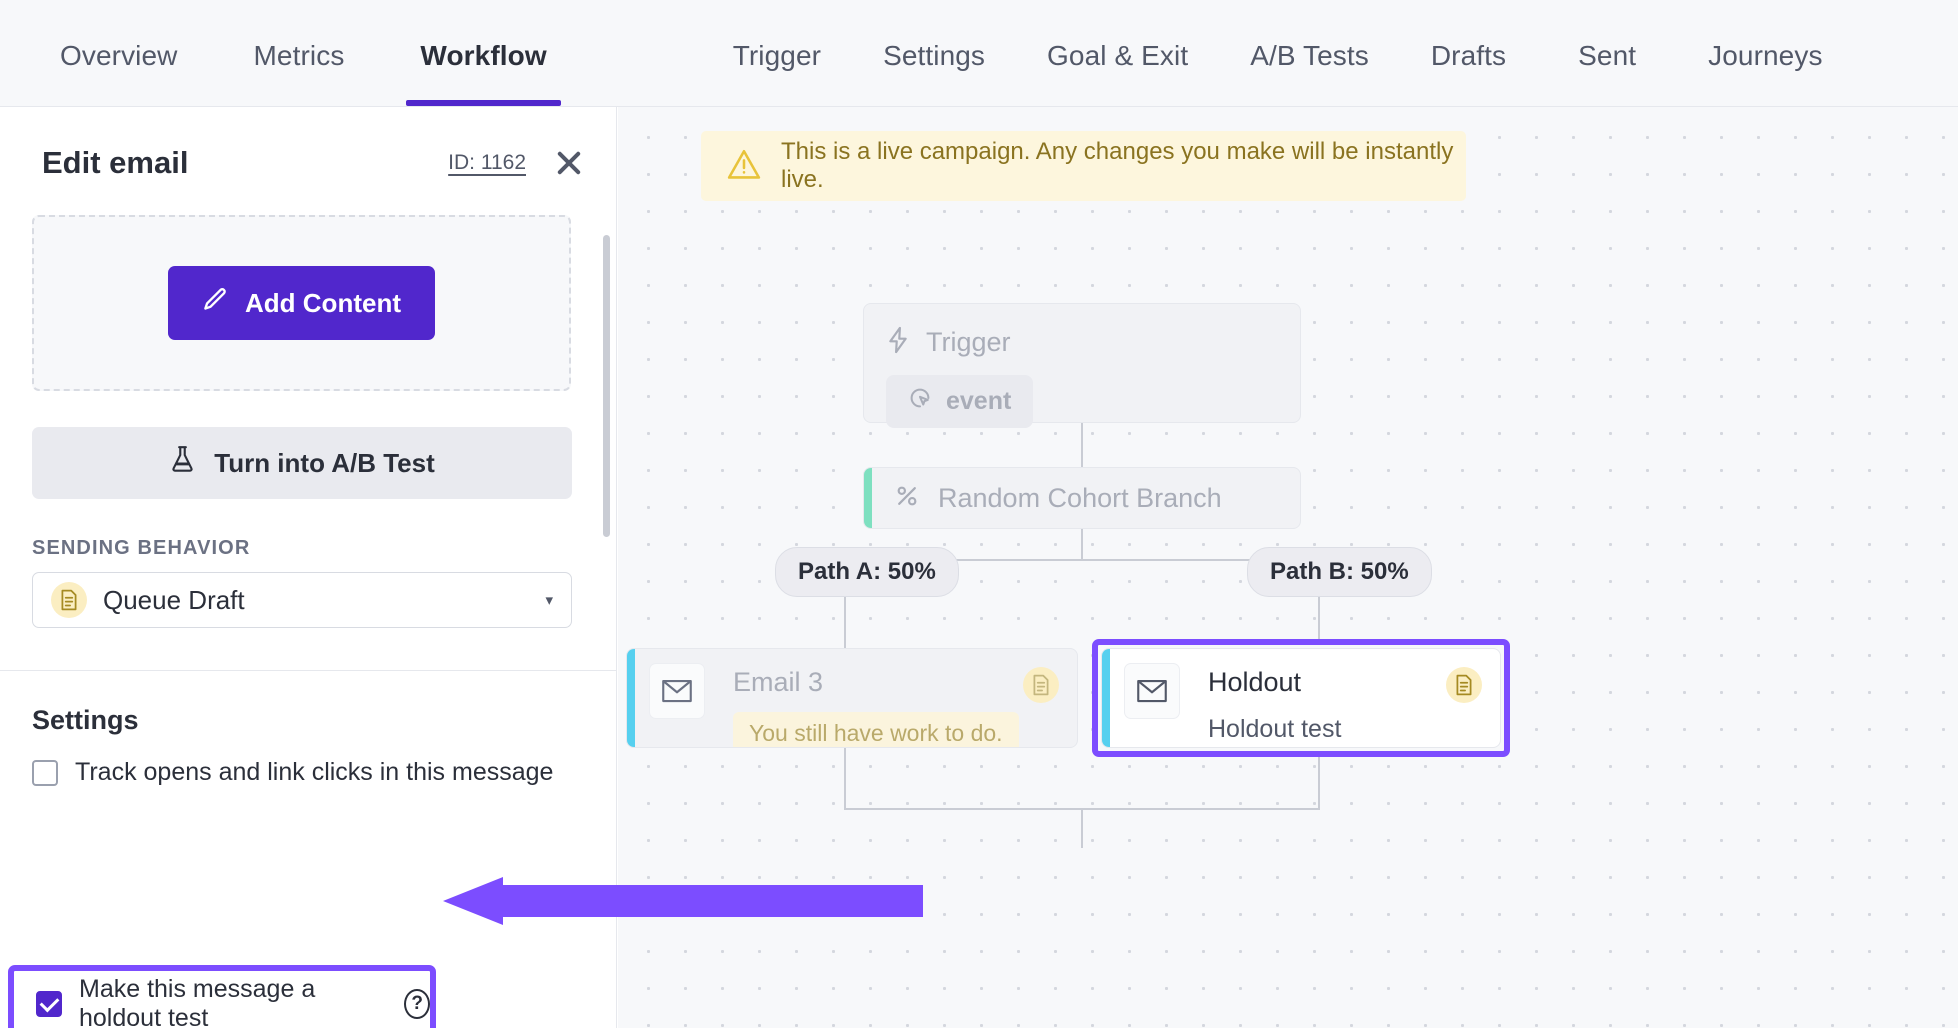 Image resolution: width=1958 pixels, height=1028 pixels. Describe the element at coordinates (45, 772) in the screenshot. I see `track-opens-checkbox` at that location.